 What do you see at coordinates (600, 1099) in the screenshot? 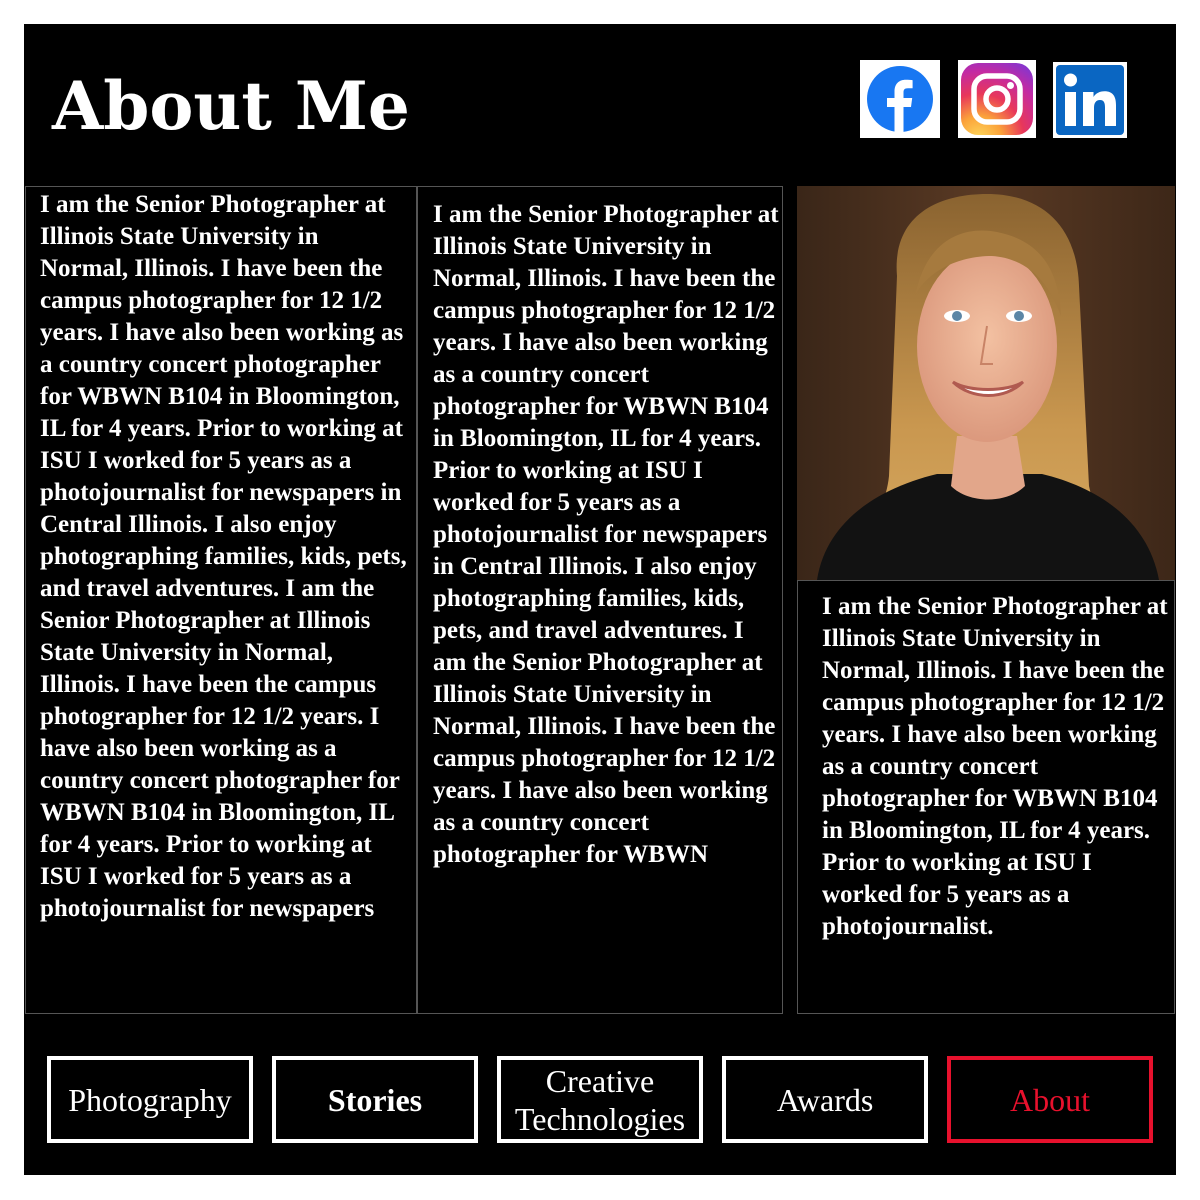
I see `nav-creative-technologies-button: Creative Technologies` at bounding box center [600, 1099].